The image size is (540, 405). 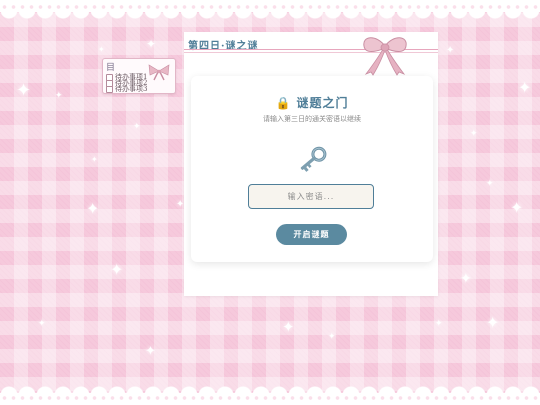 What do you see at coordinates (311, 196) in the screenshot?
I see `passphrase-input` at bounding box center [311, 196].